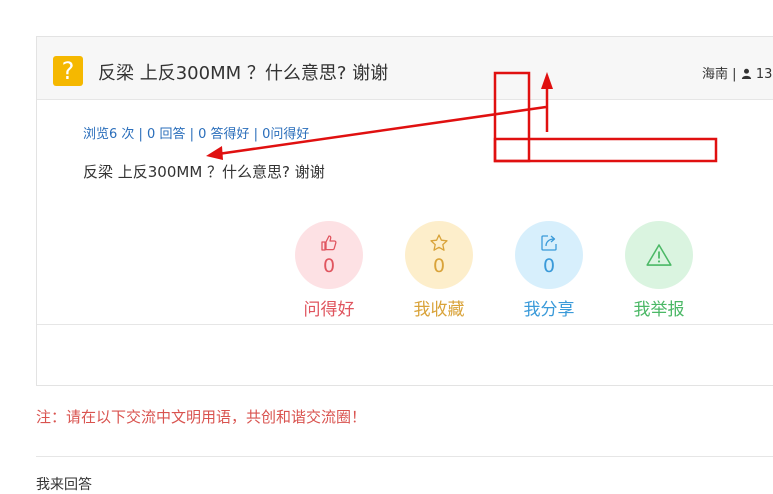  I want to click on question-title: 反梁 上反300MM ？什么意思? 谢谢, so click(243, 73).